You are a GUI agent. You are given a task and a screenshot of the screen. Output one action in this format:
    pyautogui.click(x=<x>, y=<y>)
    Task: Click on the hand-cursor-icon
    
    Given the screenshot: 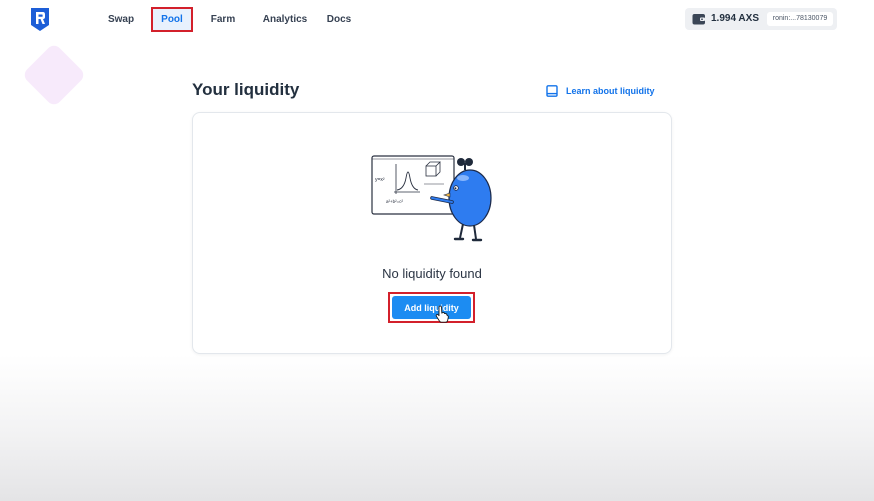 What is the action you would take?
    pyautogui.click(x=442, y=314)
    